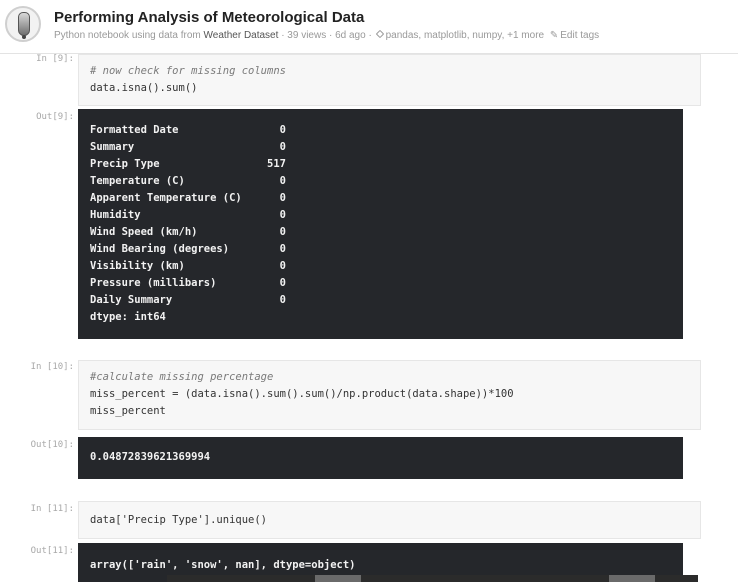 Image resolution: width=738 pixels, height=582 pixels. Describe the element at coordinates (380, 300) in the screenshot. I see `series-row: Daily Summary 0` at that location.